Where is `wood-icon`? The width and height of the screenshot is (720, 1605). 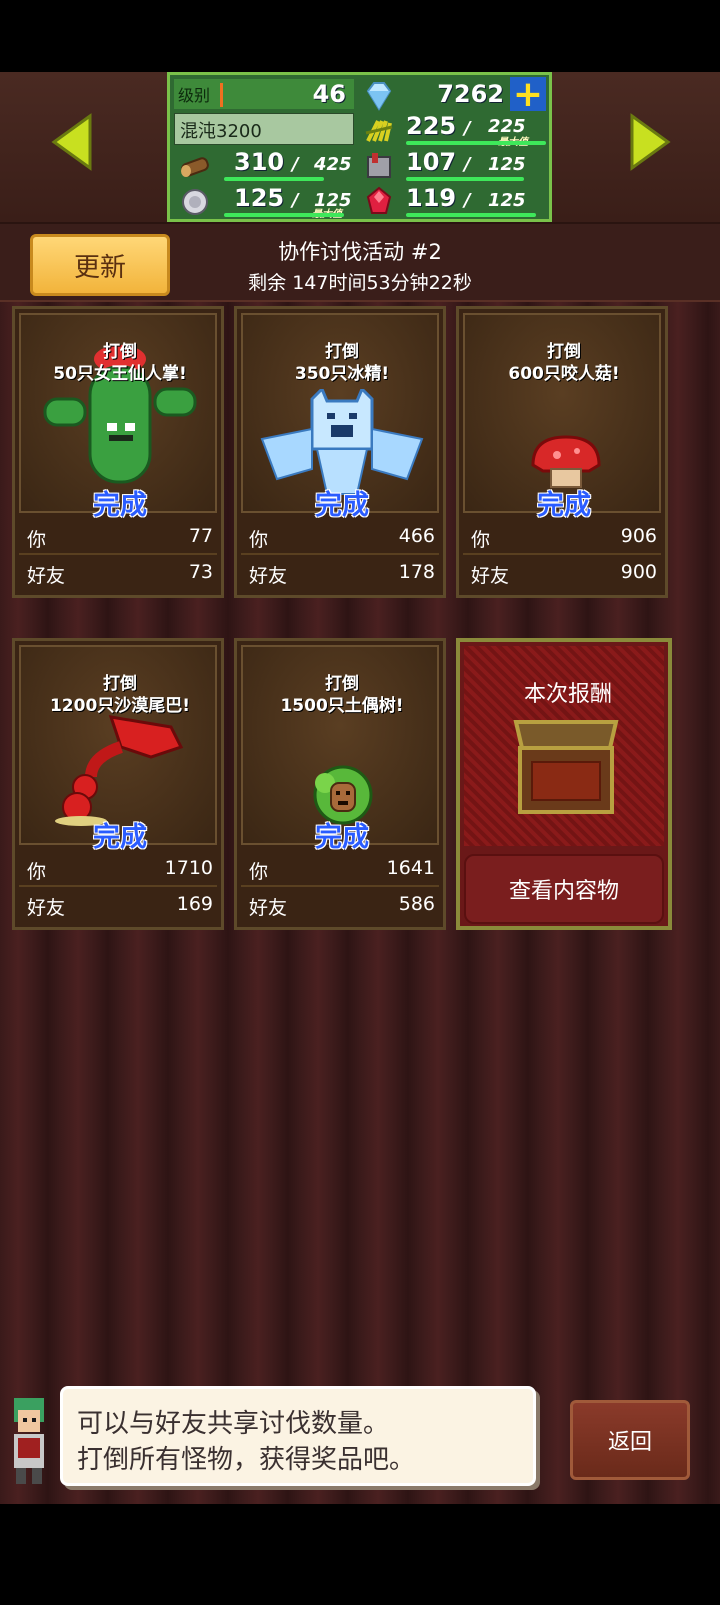 wood-icon is located at coordinates (195, 167).